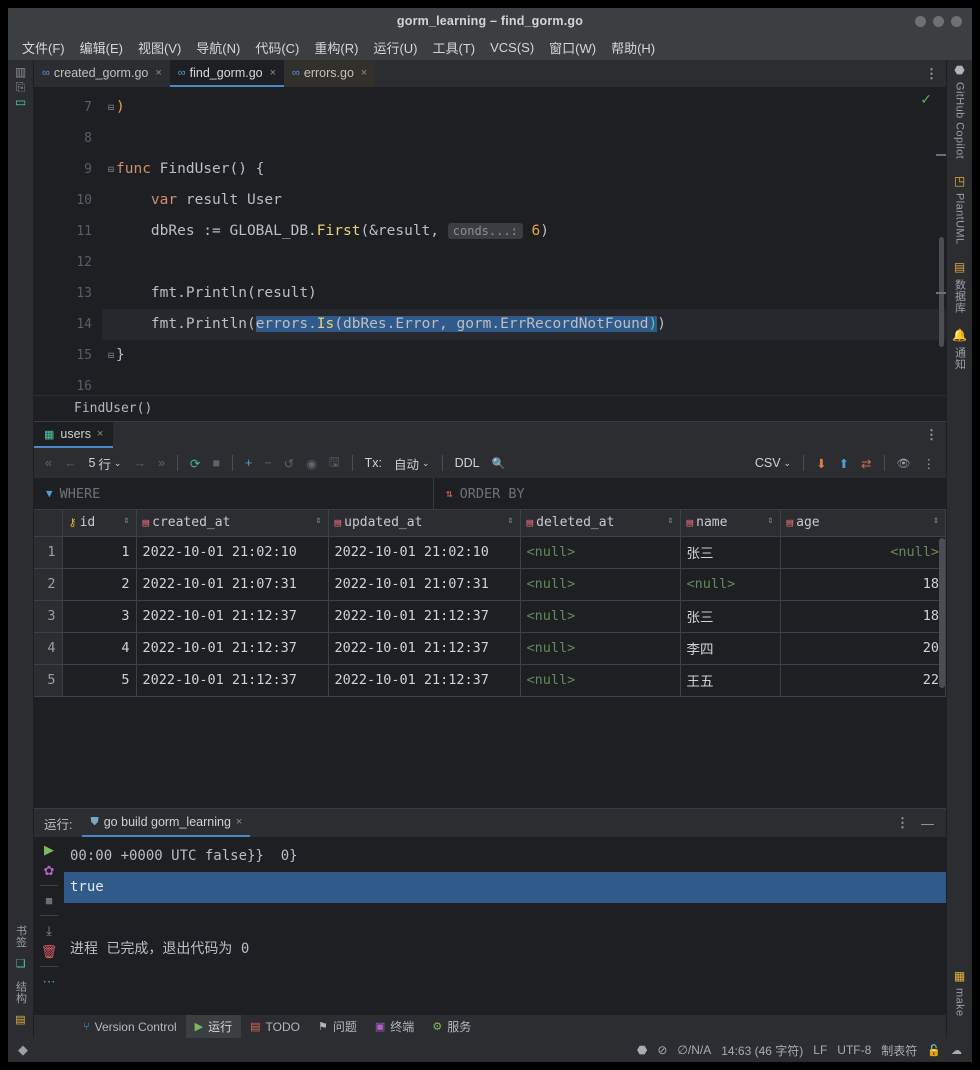 The height and width of the screenshot is (1070, 980). I want to click on menu-vcs: VCS(S), so click(512, 47).